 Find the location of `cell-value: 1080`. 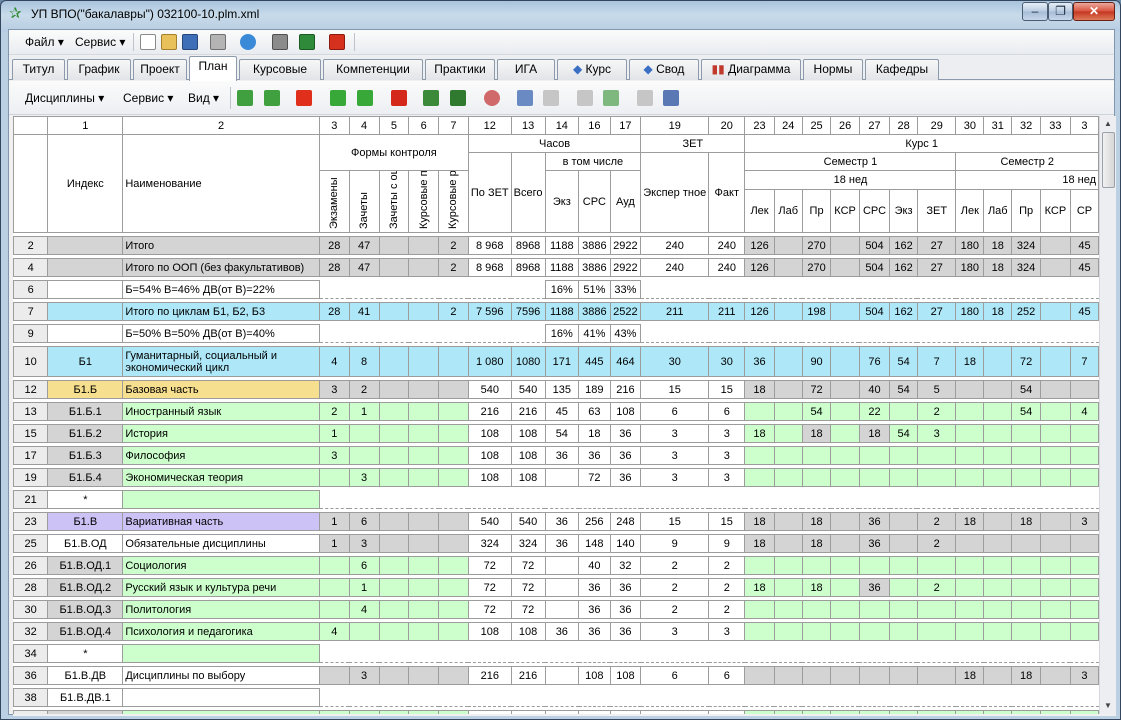

cell-value: 1080 is located at coordinates (528, 361).